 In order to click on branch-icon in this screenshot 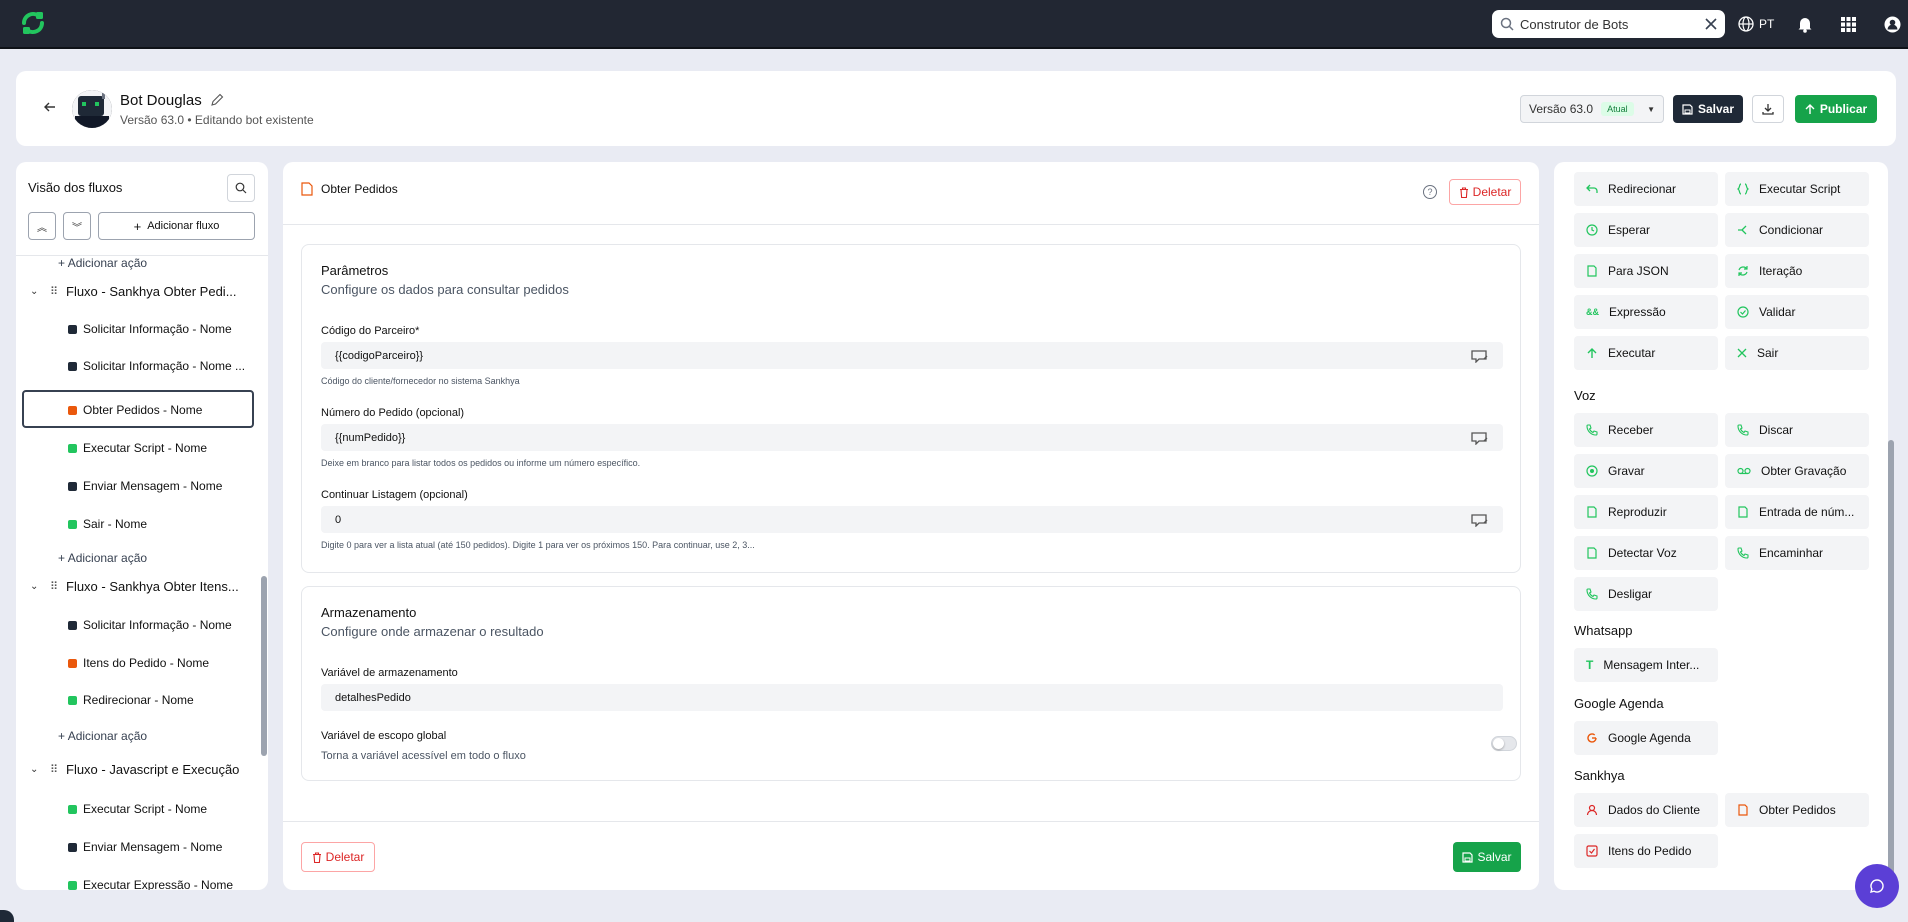, I will do `click(1742, 230)`.